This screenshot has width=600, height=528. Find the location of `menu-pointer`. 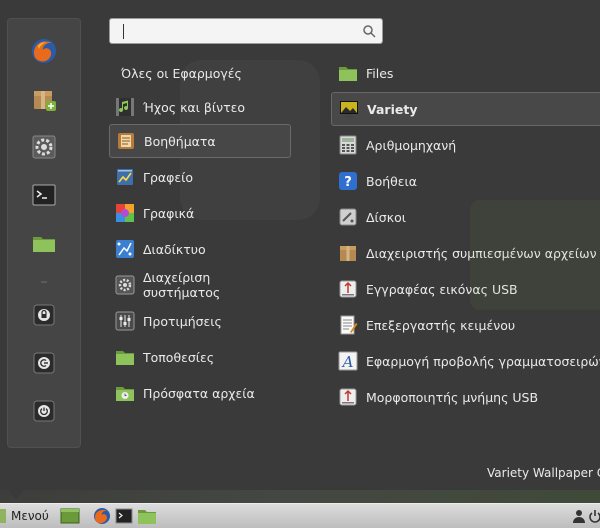

menu-pointer is located at coordinates (16, 494).